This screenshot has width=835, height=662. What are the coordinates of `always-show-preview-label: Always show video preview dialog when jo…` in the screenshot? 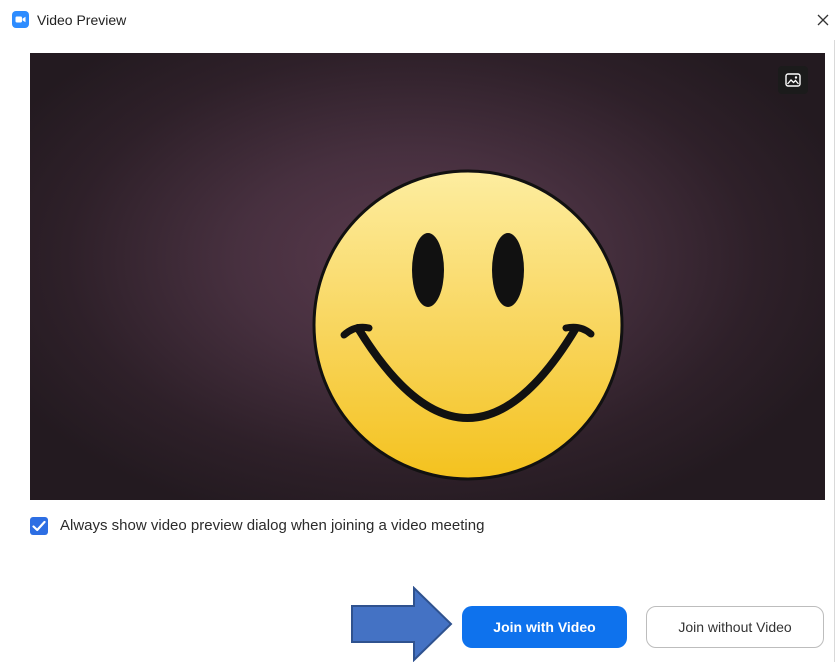 It's located at (272, 526).